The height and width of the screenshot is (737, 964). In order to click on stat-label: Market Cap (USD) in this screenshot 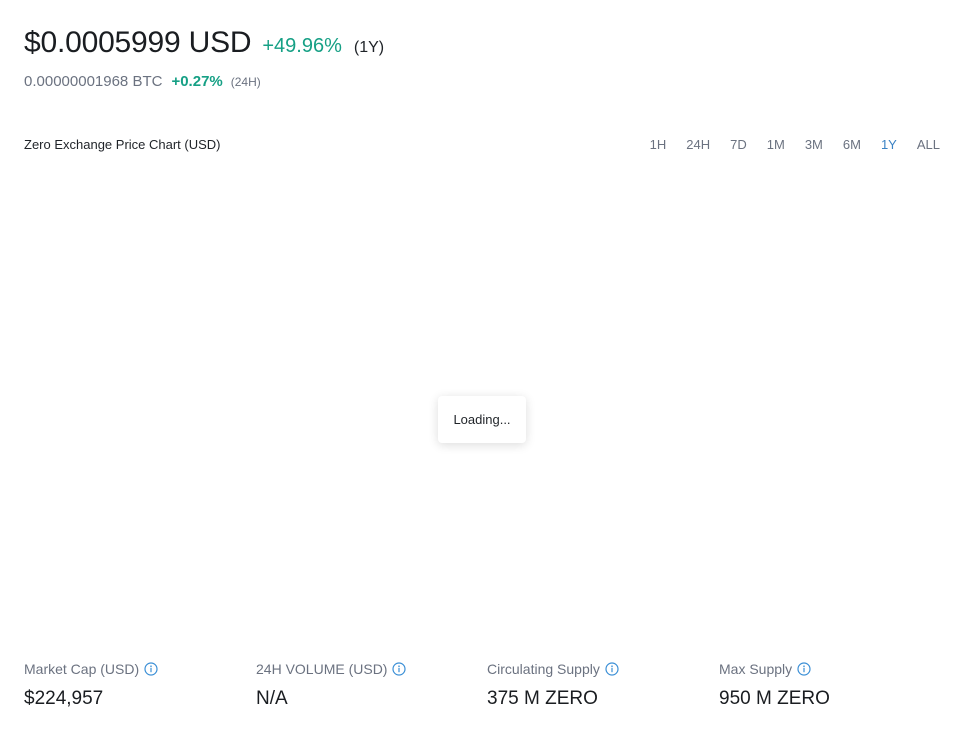, I will do `click(82, 669)`.